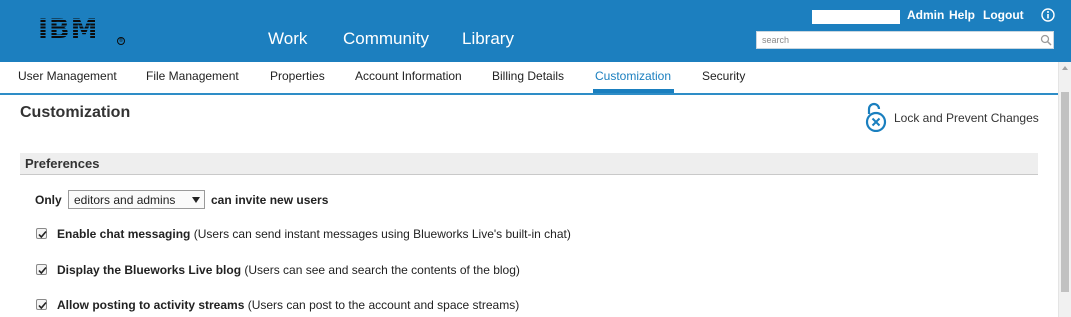 This screenshot has height=317, width=1071. Describe the element at coordinates (149, 270) in the screenshot. I see `option-label: Display the Blueworks Live blog` at that location.